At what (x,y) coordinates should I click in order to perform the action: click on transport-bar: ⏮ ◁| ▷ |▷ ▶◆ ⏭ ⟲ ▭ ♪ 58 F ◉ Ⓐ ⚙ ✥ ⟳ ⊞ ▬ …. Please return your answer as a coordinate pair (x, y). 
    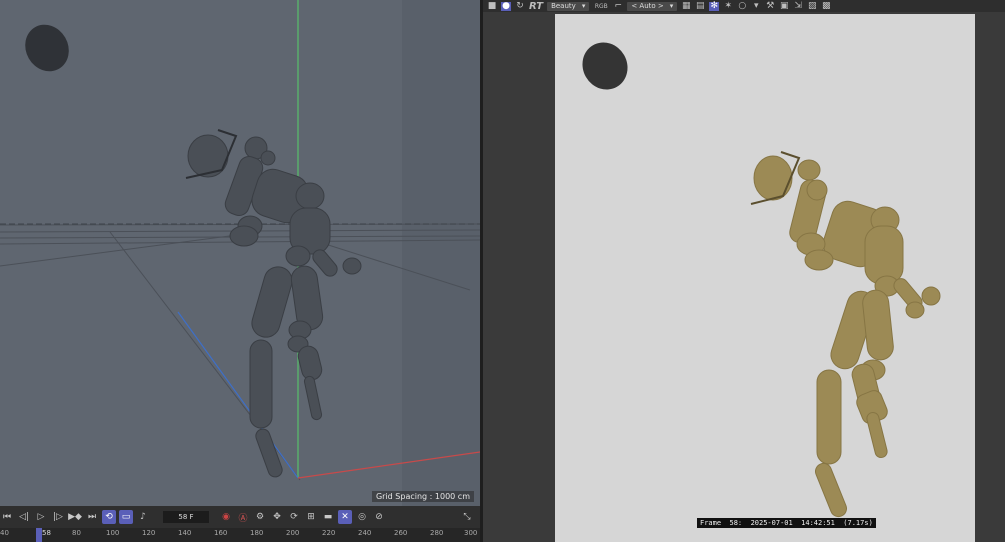
    Looking at the image, I should click on (240, 517).